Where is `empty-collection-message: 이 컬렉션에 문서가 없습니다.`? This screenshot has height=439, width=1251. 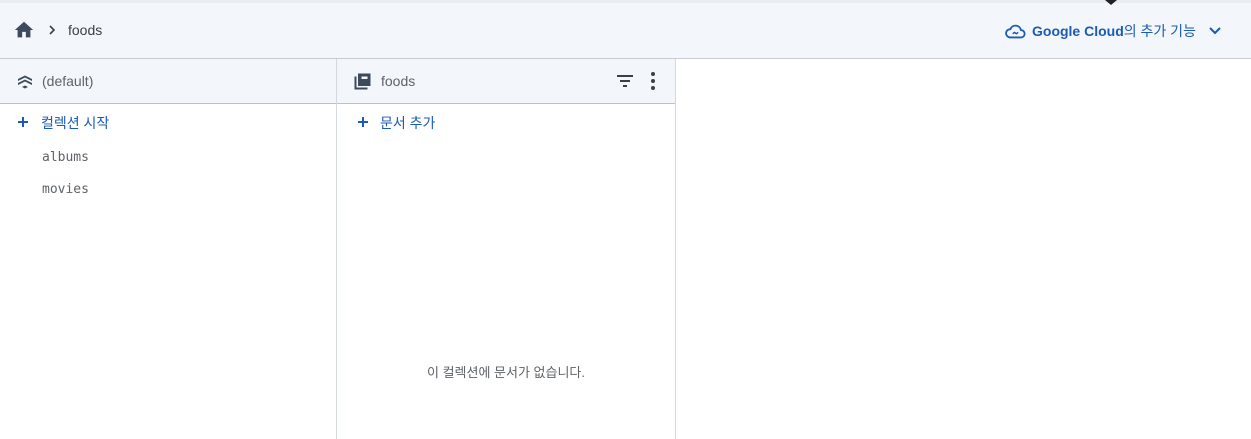
empty-collection-message: 이 컬렉션에 문서가 없습니다. is located at coordinates (506, 372).